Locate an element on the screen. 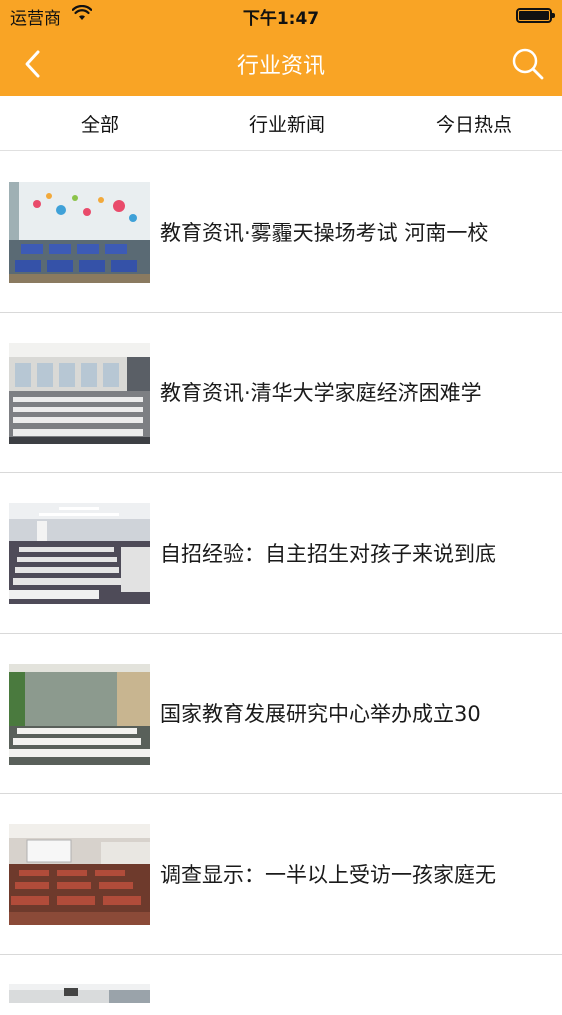 This screenshot has width=562, height=1015. tab-industry-news: 行业新闻 is located at coordinates (287, 123).